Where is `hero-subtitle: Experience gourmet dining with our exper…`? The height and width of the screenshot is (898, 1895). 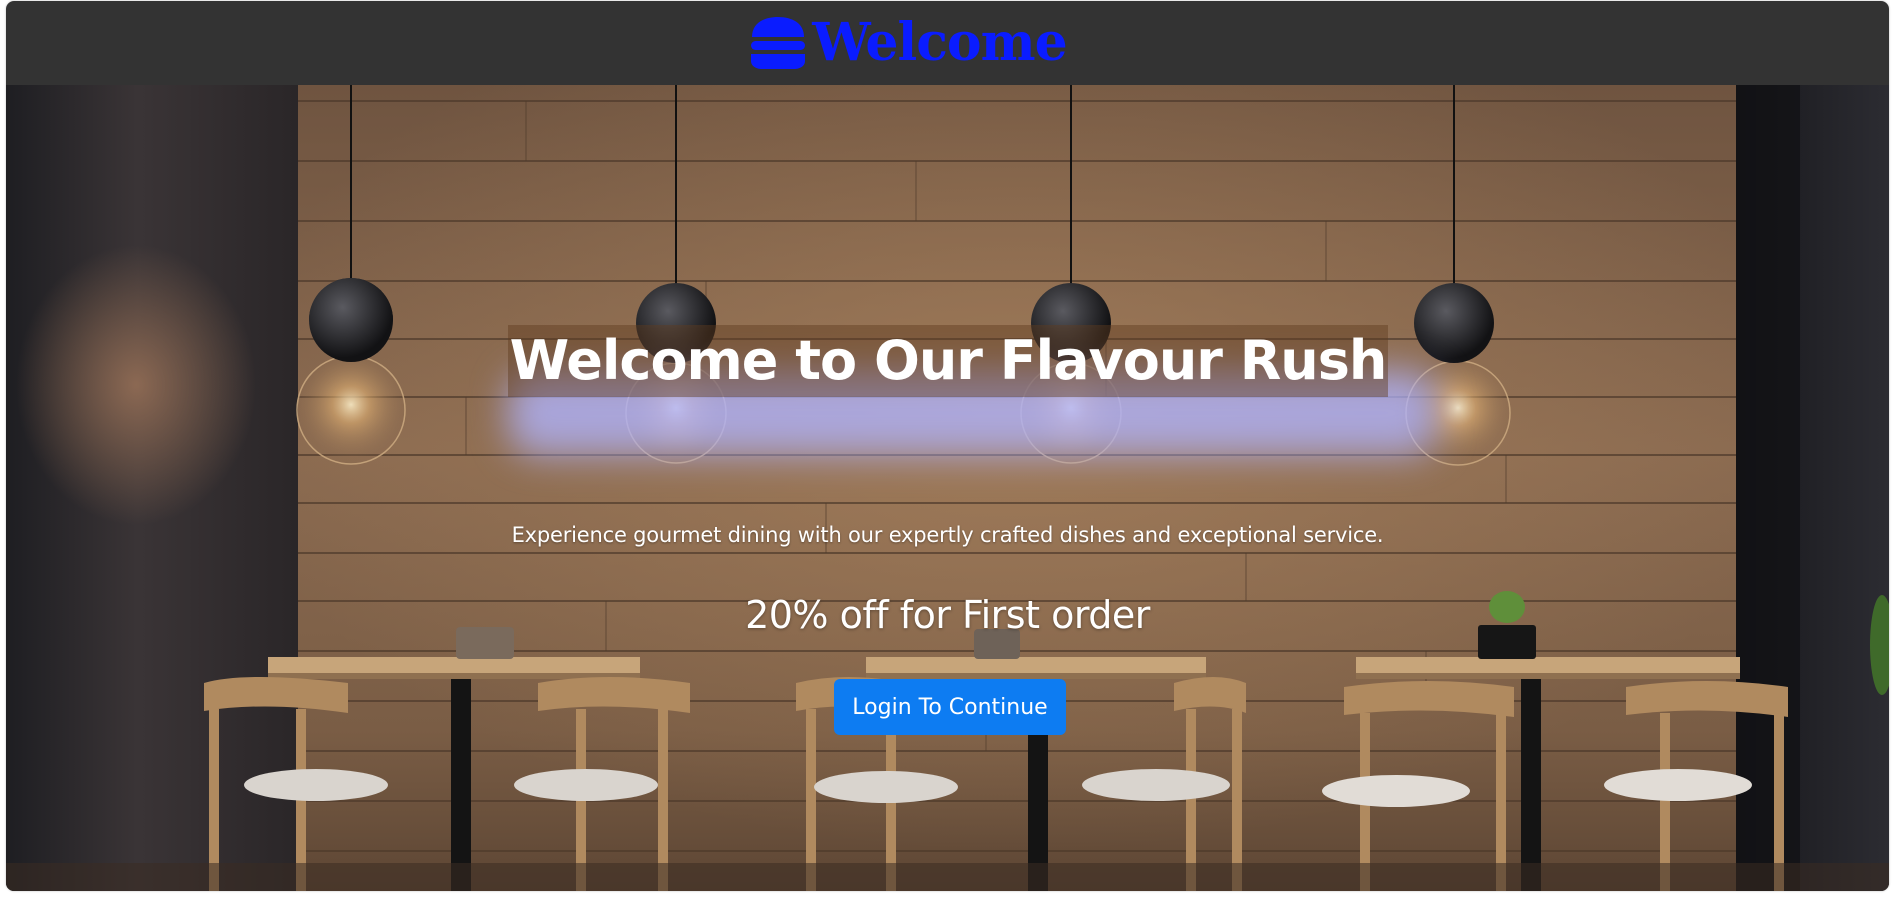
hero-subtitle: Experience gourmet dining with our exper… is located at coordinates (947, 535).